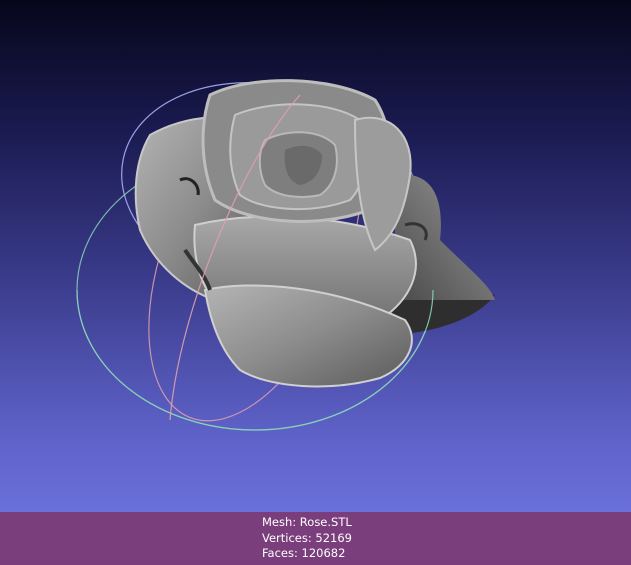 The width and height of the screenshot is (631, 565). Describe the element at coordinates (304, 553) in the screenshot. I see `faces-count-label: Faces: 120682` at that location.